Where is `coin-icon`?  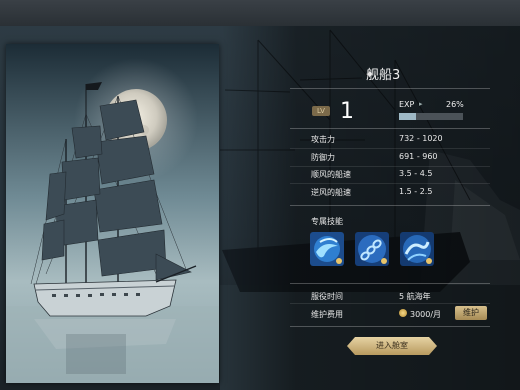
coin-icon is located at coordinates (403, 313).